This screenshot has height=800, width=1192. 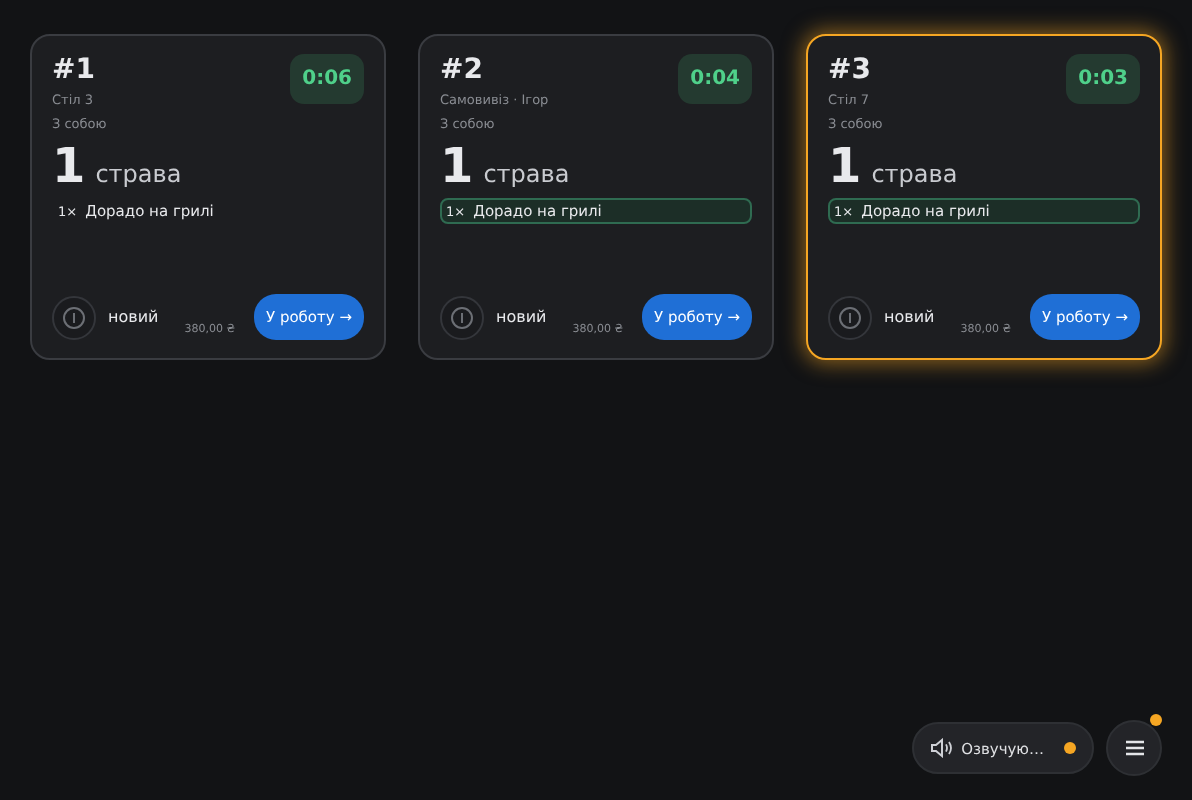 I want to click on order-number: #2, so click(x=462, y=71).